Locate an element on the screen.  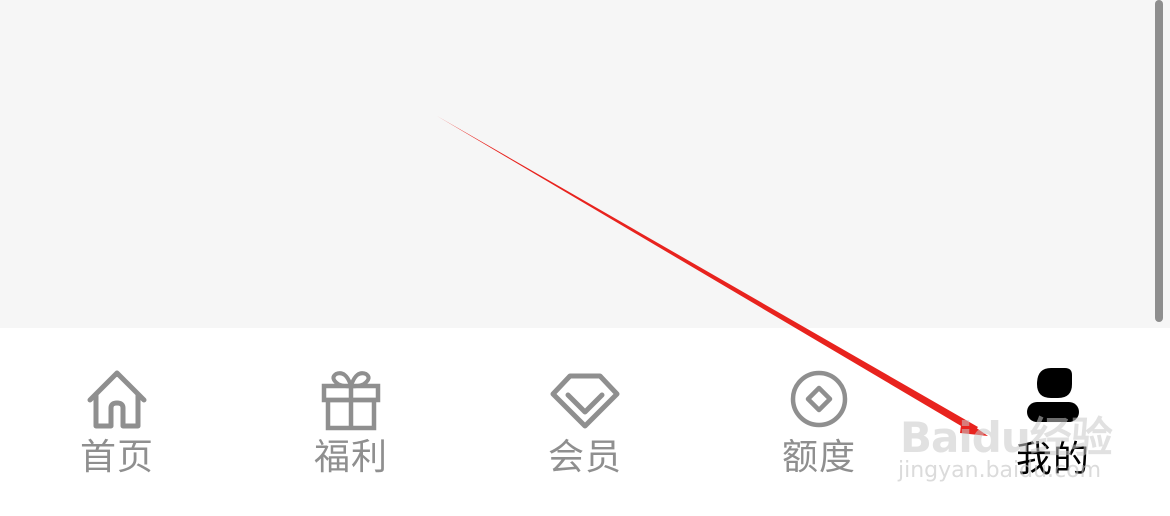
tab-member: 会员 is located at coordinates (585, 422).